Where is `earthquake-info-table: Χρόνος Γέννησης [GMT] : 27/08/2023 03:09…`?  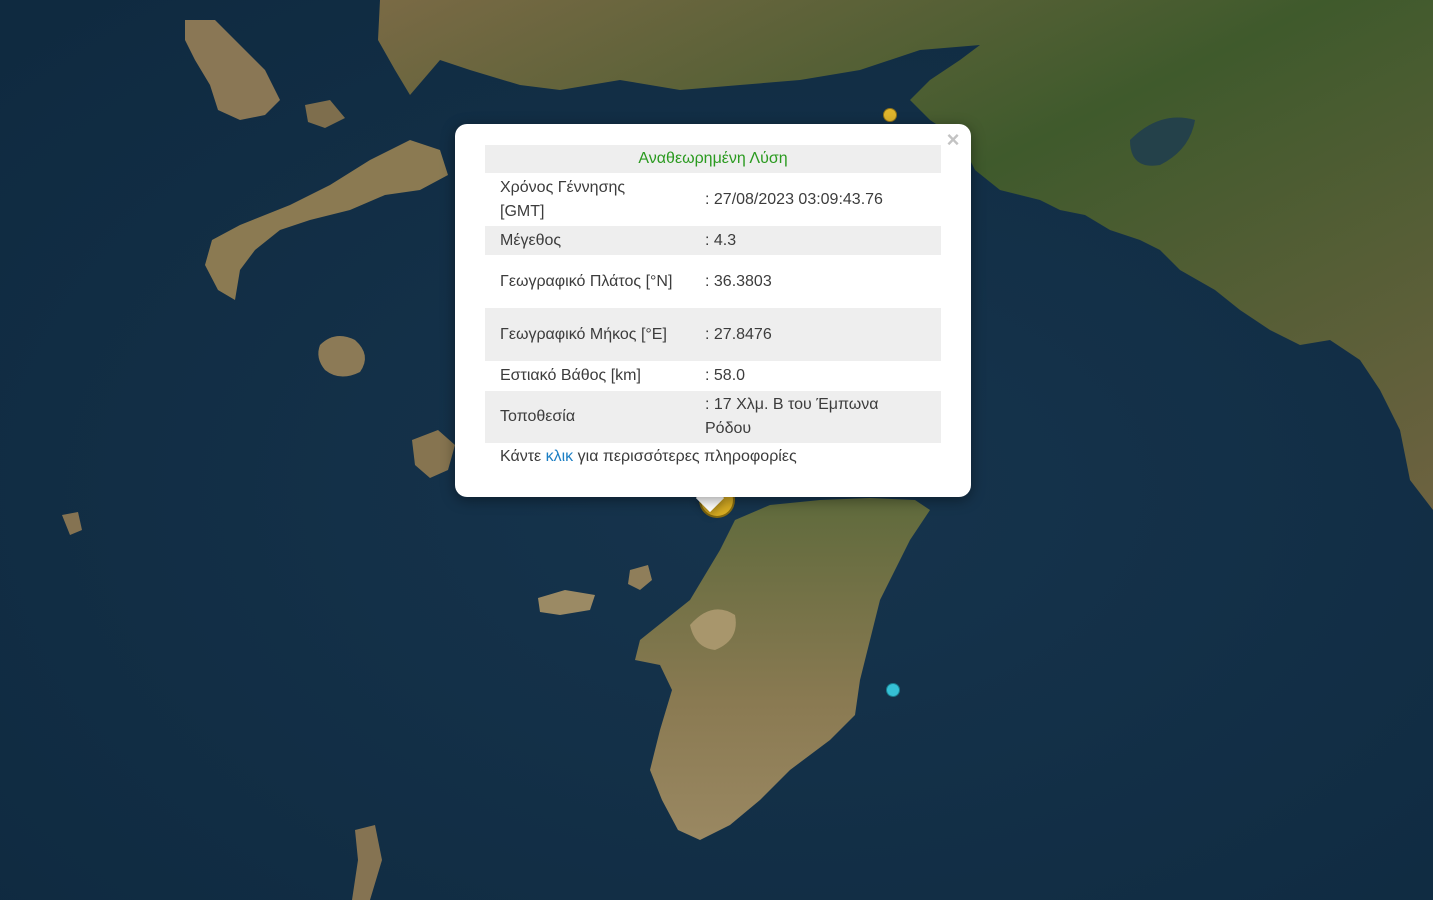
earthquake-info-table: Χρόνος Γέννησης [GMT] : 27/08/2023 03:09… is located at coordinates (713, 308).